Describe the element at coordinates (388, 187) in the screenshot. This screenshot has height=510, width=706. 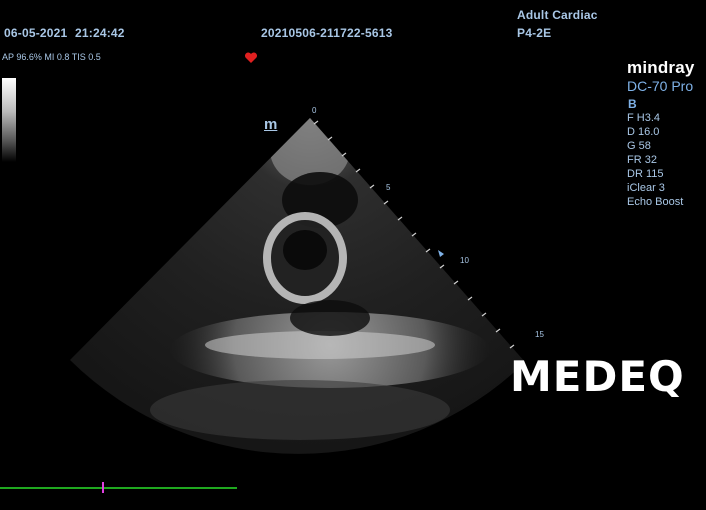
I see `depth-label-5: 5` at that location.